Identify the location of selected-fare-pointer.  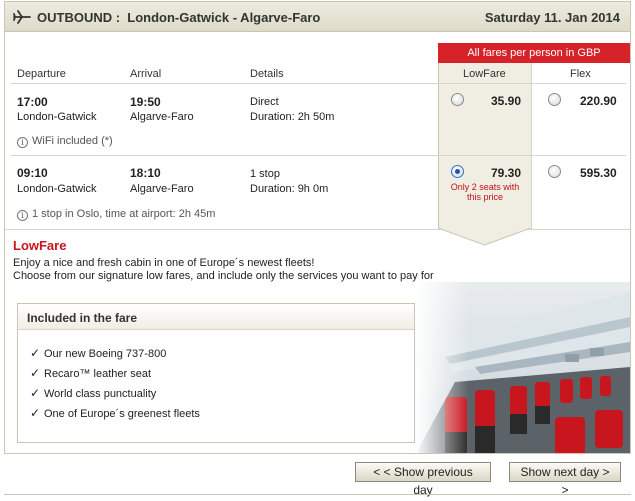
(484, 237).